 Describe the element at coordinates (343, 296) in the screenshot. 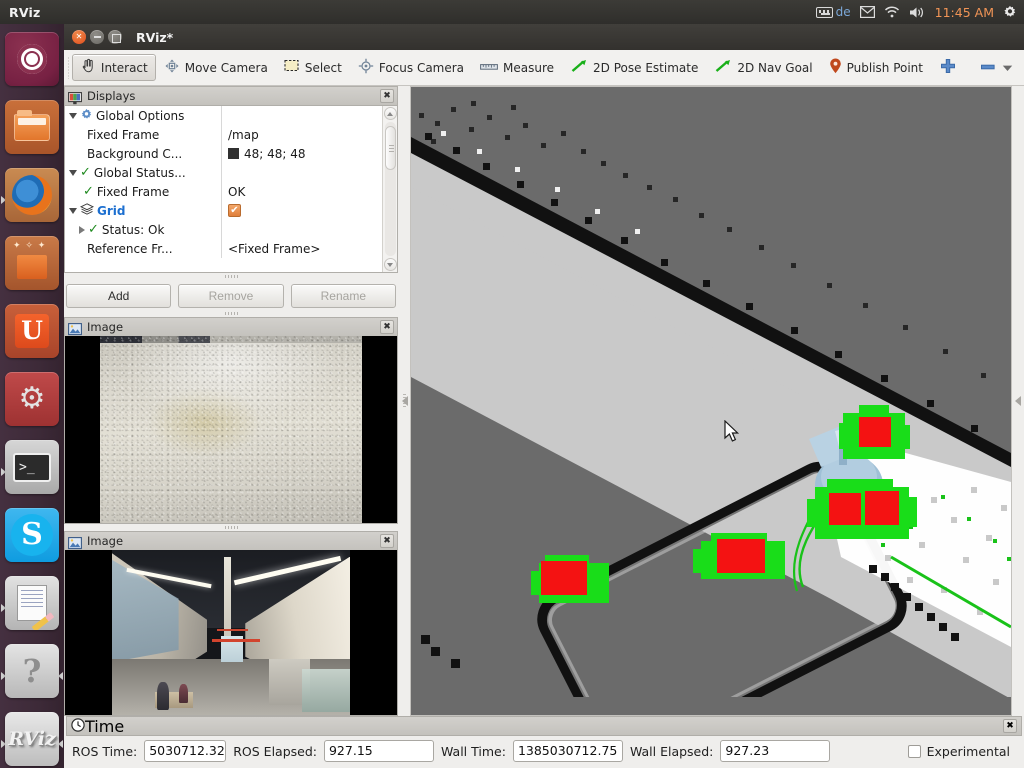

I see `rename-button: Rename` at that location.